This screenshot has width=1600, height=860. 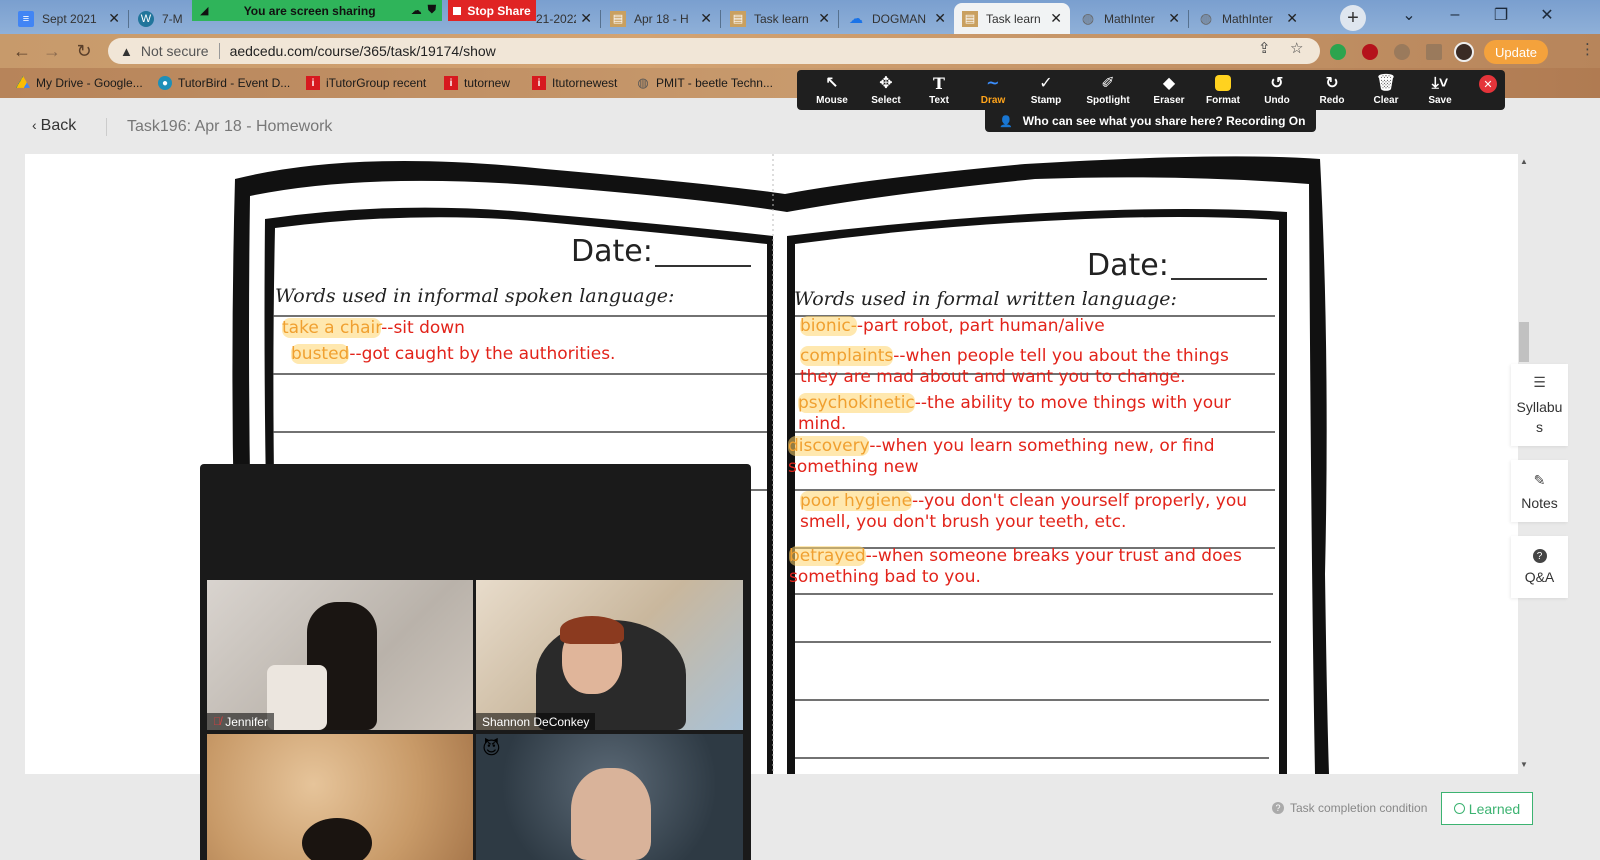 What do you see at coordinates (1539, 405) in the screenshot?
I see `syllabus-button: ☰ Syllabu s` at bounding box center [1539, 405].